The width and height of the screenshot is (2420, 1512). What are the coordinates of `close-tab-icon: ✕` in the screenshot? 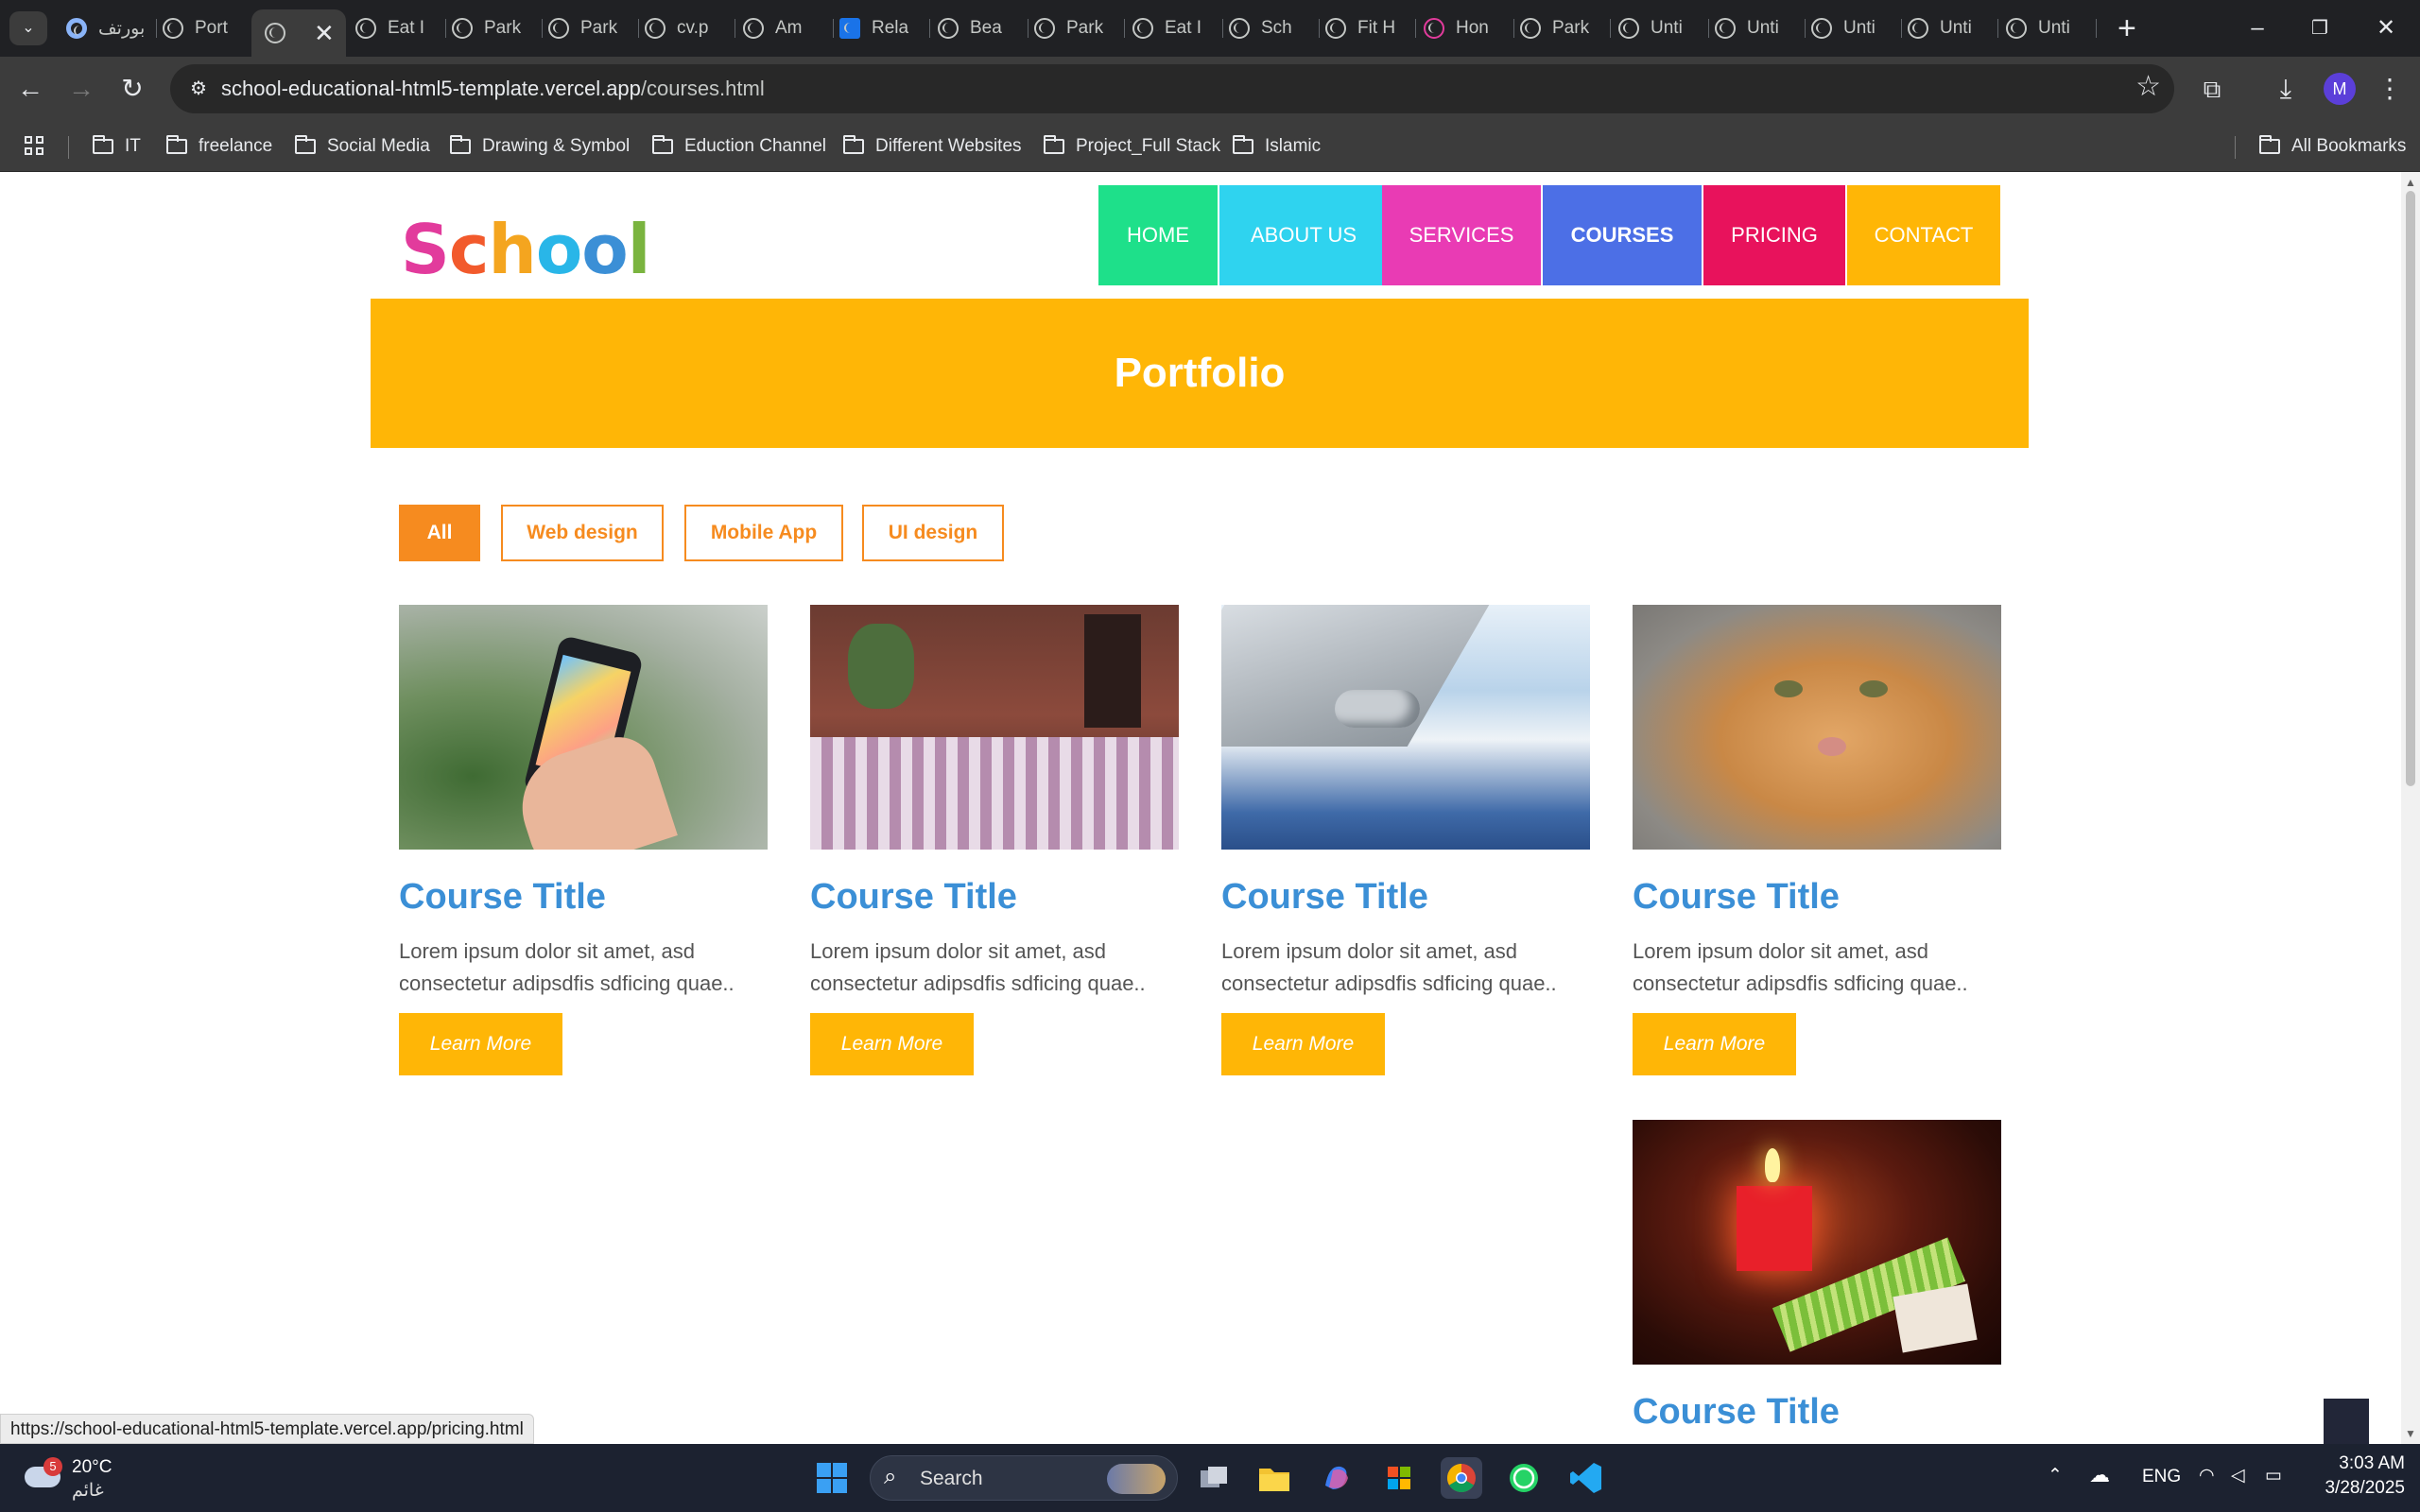 It's located at (325, 33).